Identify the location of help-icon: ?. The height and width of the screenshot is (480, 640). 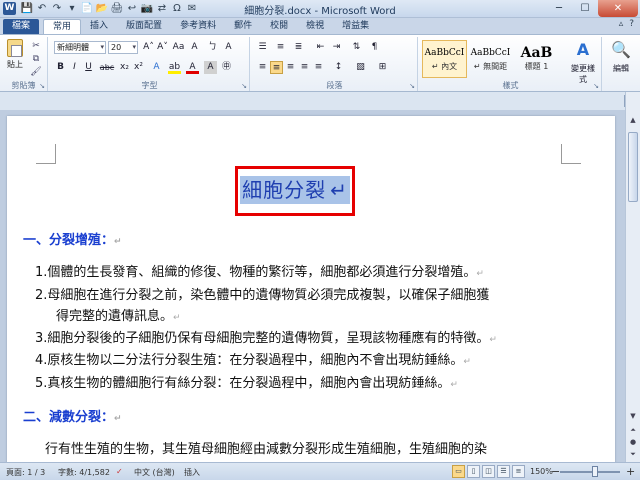
(631, 24).